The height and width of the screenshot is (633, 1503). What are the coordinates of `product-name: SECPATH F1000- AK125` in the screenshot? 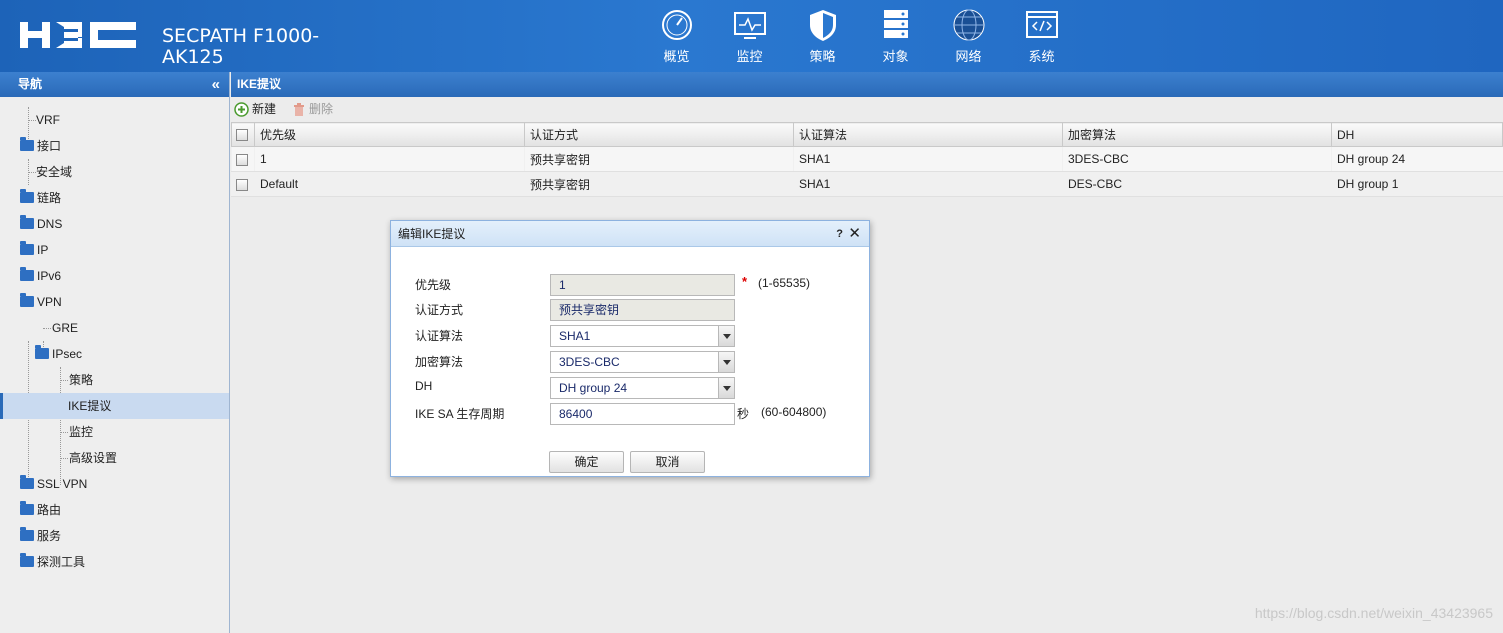 It's located at (240, 47).